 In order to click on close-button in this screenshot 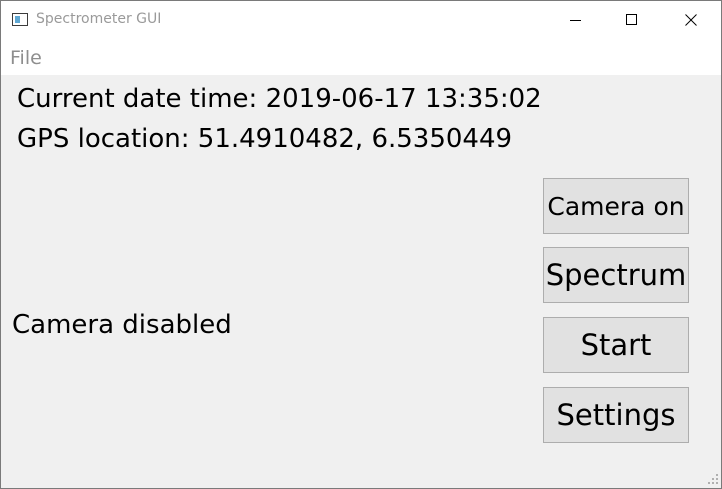, I will do `click(691, 20)`.